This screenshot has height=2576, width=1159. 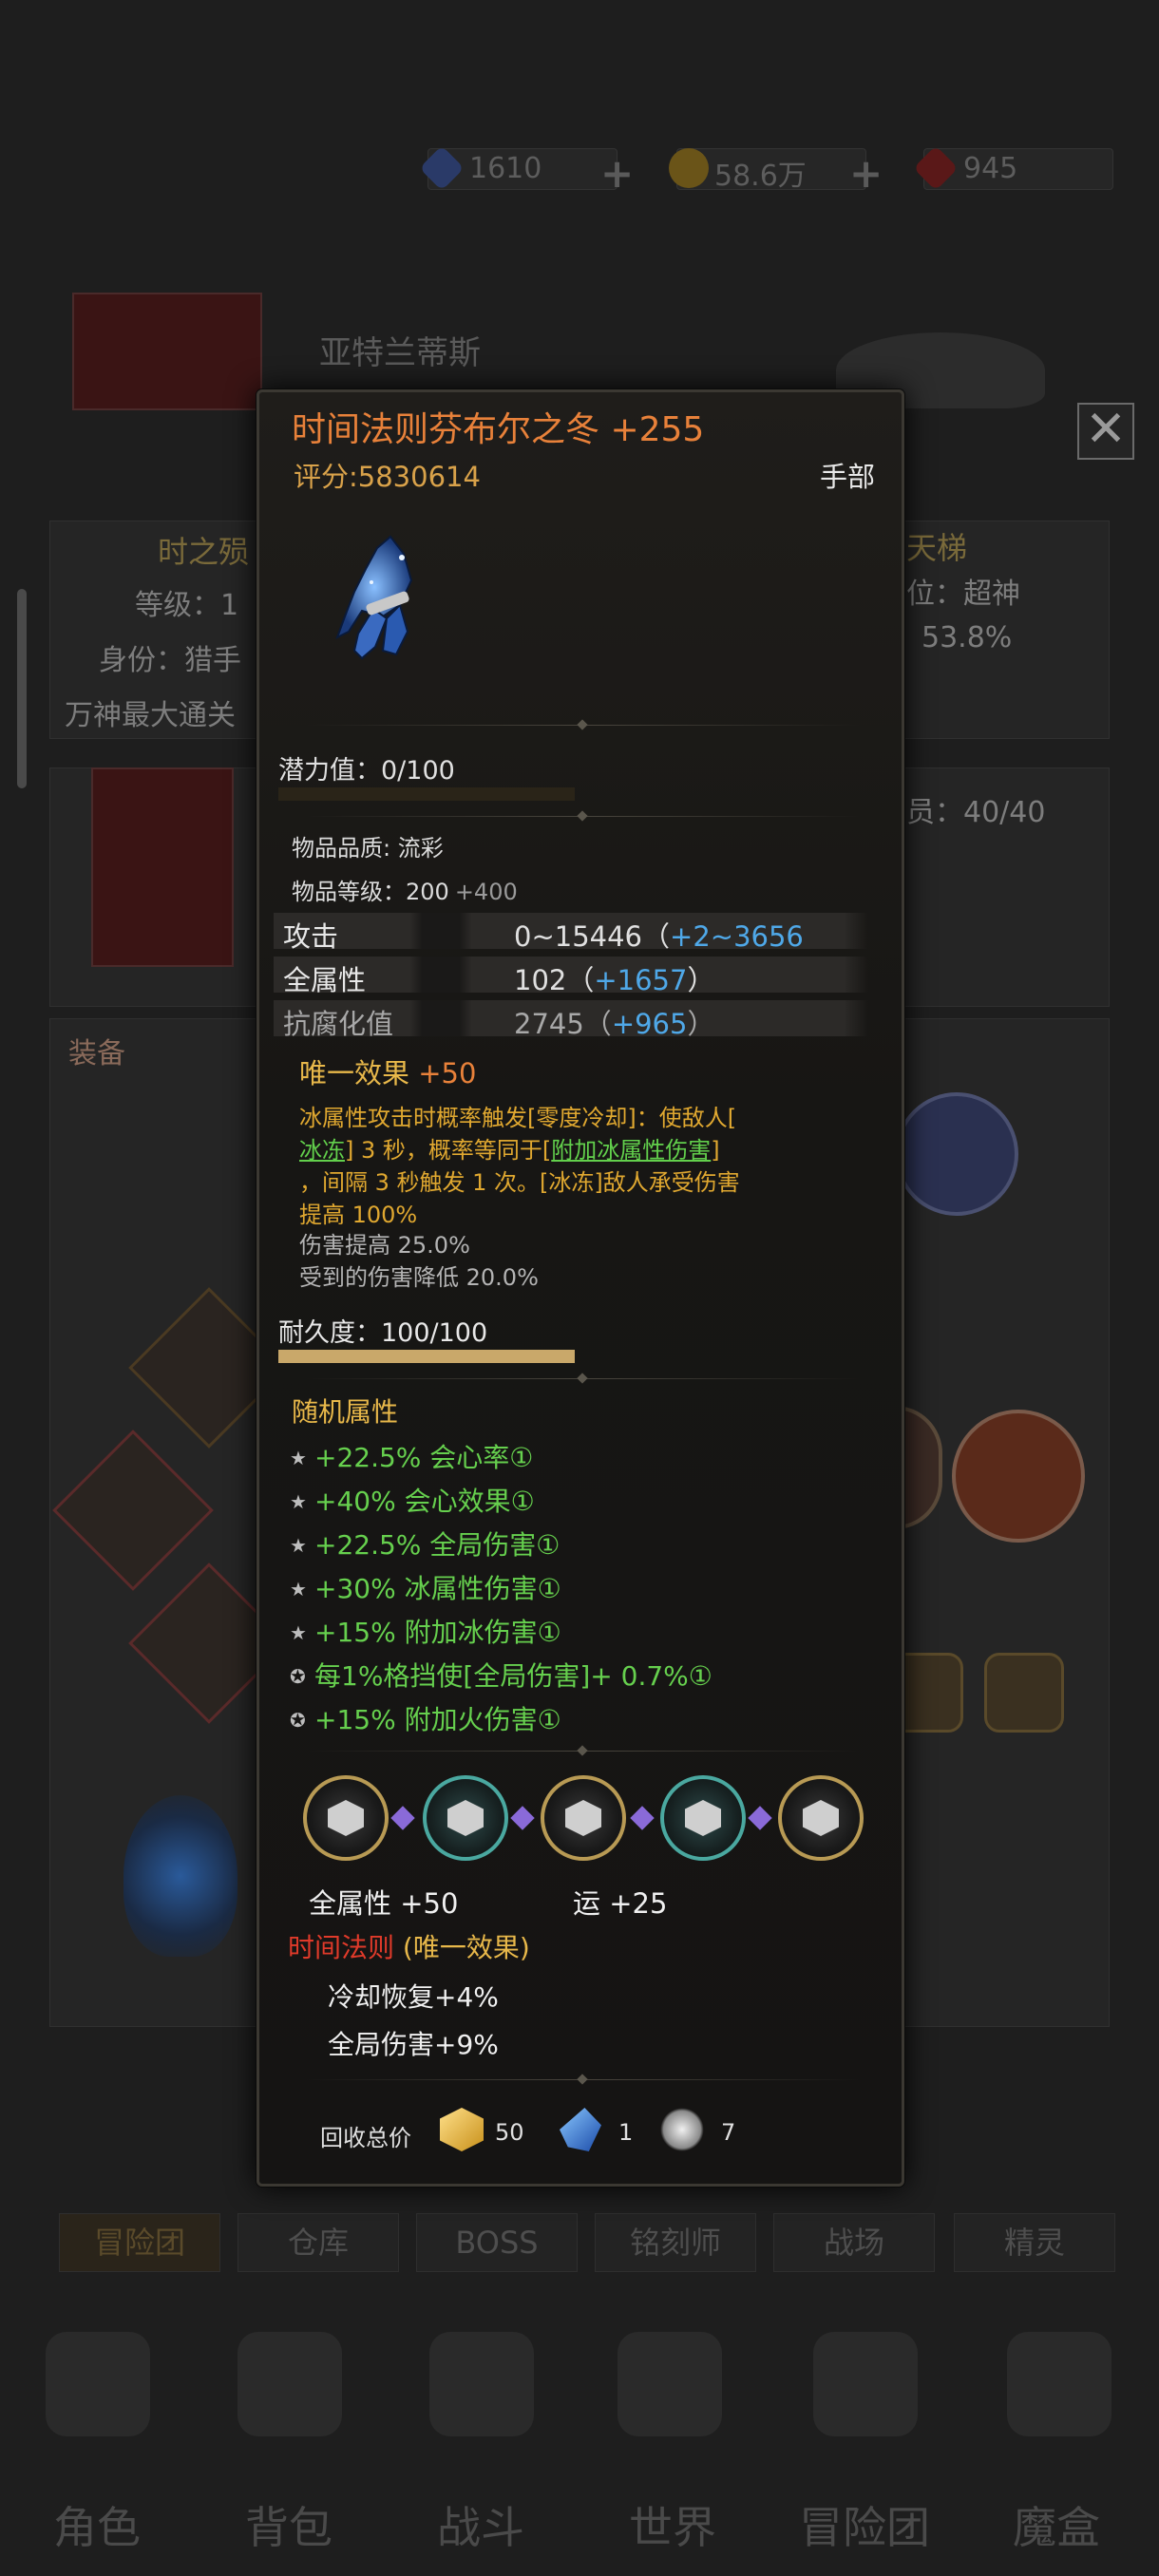 What do you see at coordinates (963, 594) in the screenshot?
I see `ladder-rank: 位：超神` at bounding box center [963, 594].